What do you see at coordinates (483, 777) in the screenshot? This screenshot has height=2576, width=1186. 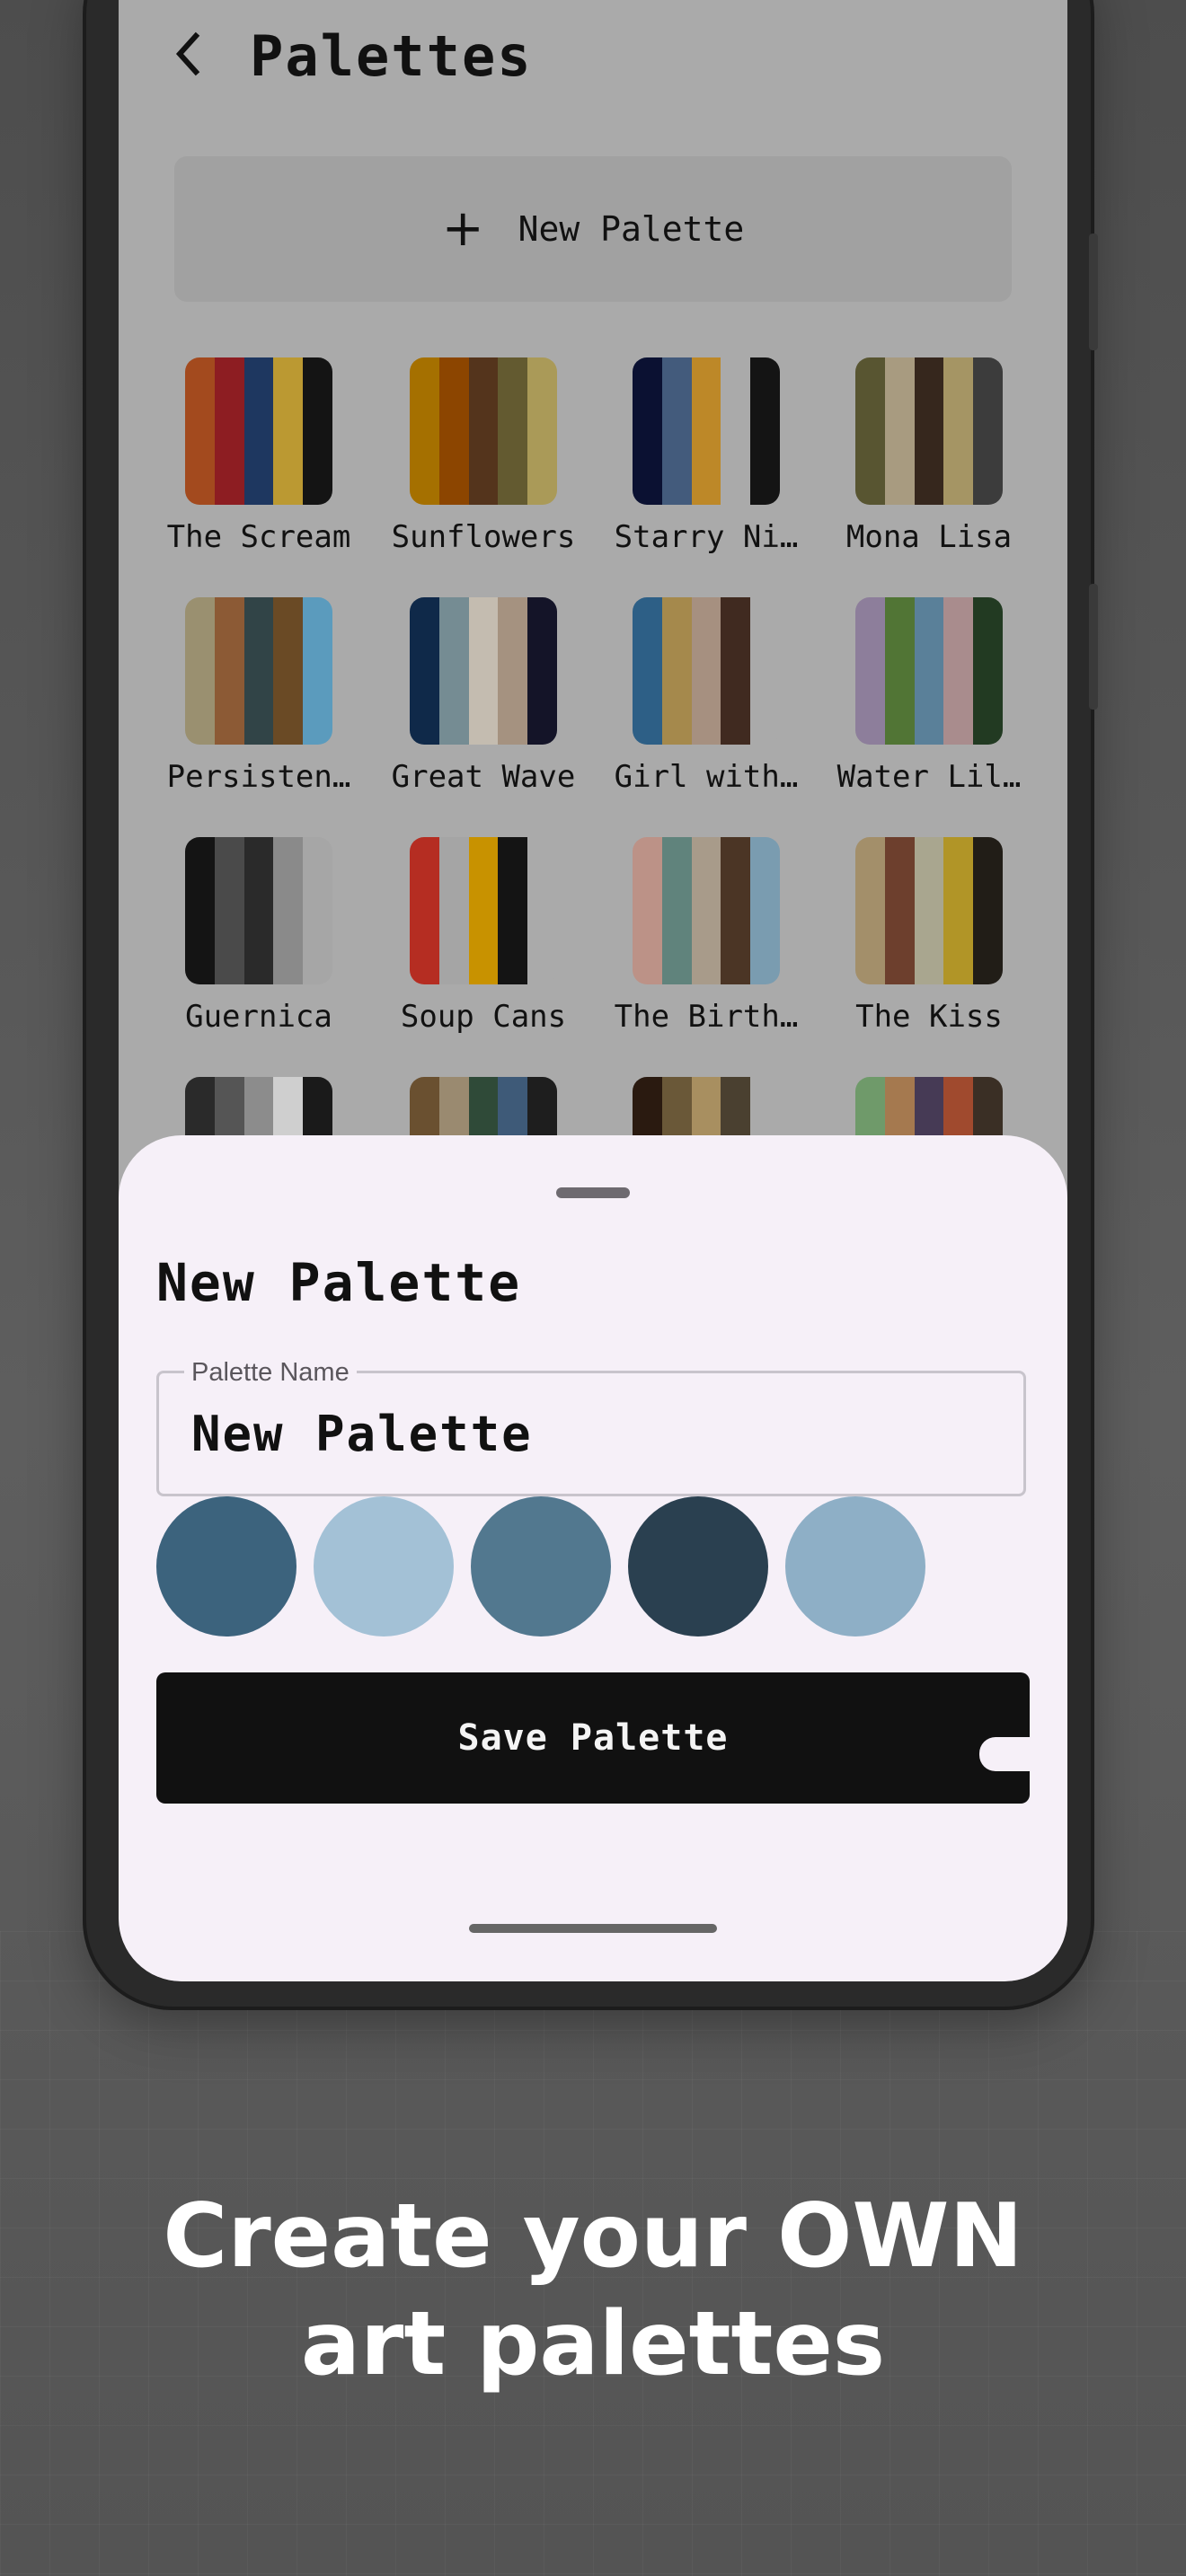 I see `palette-name: Great Wave` at bounding box center [483, 777].